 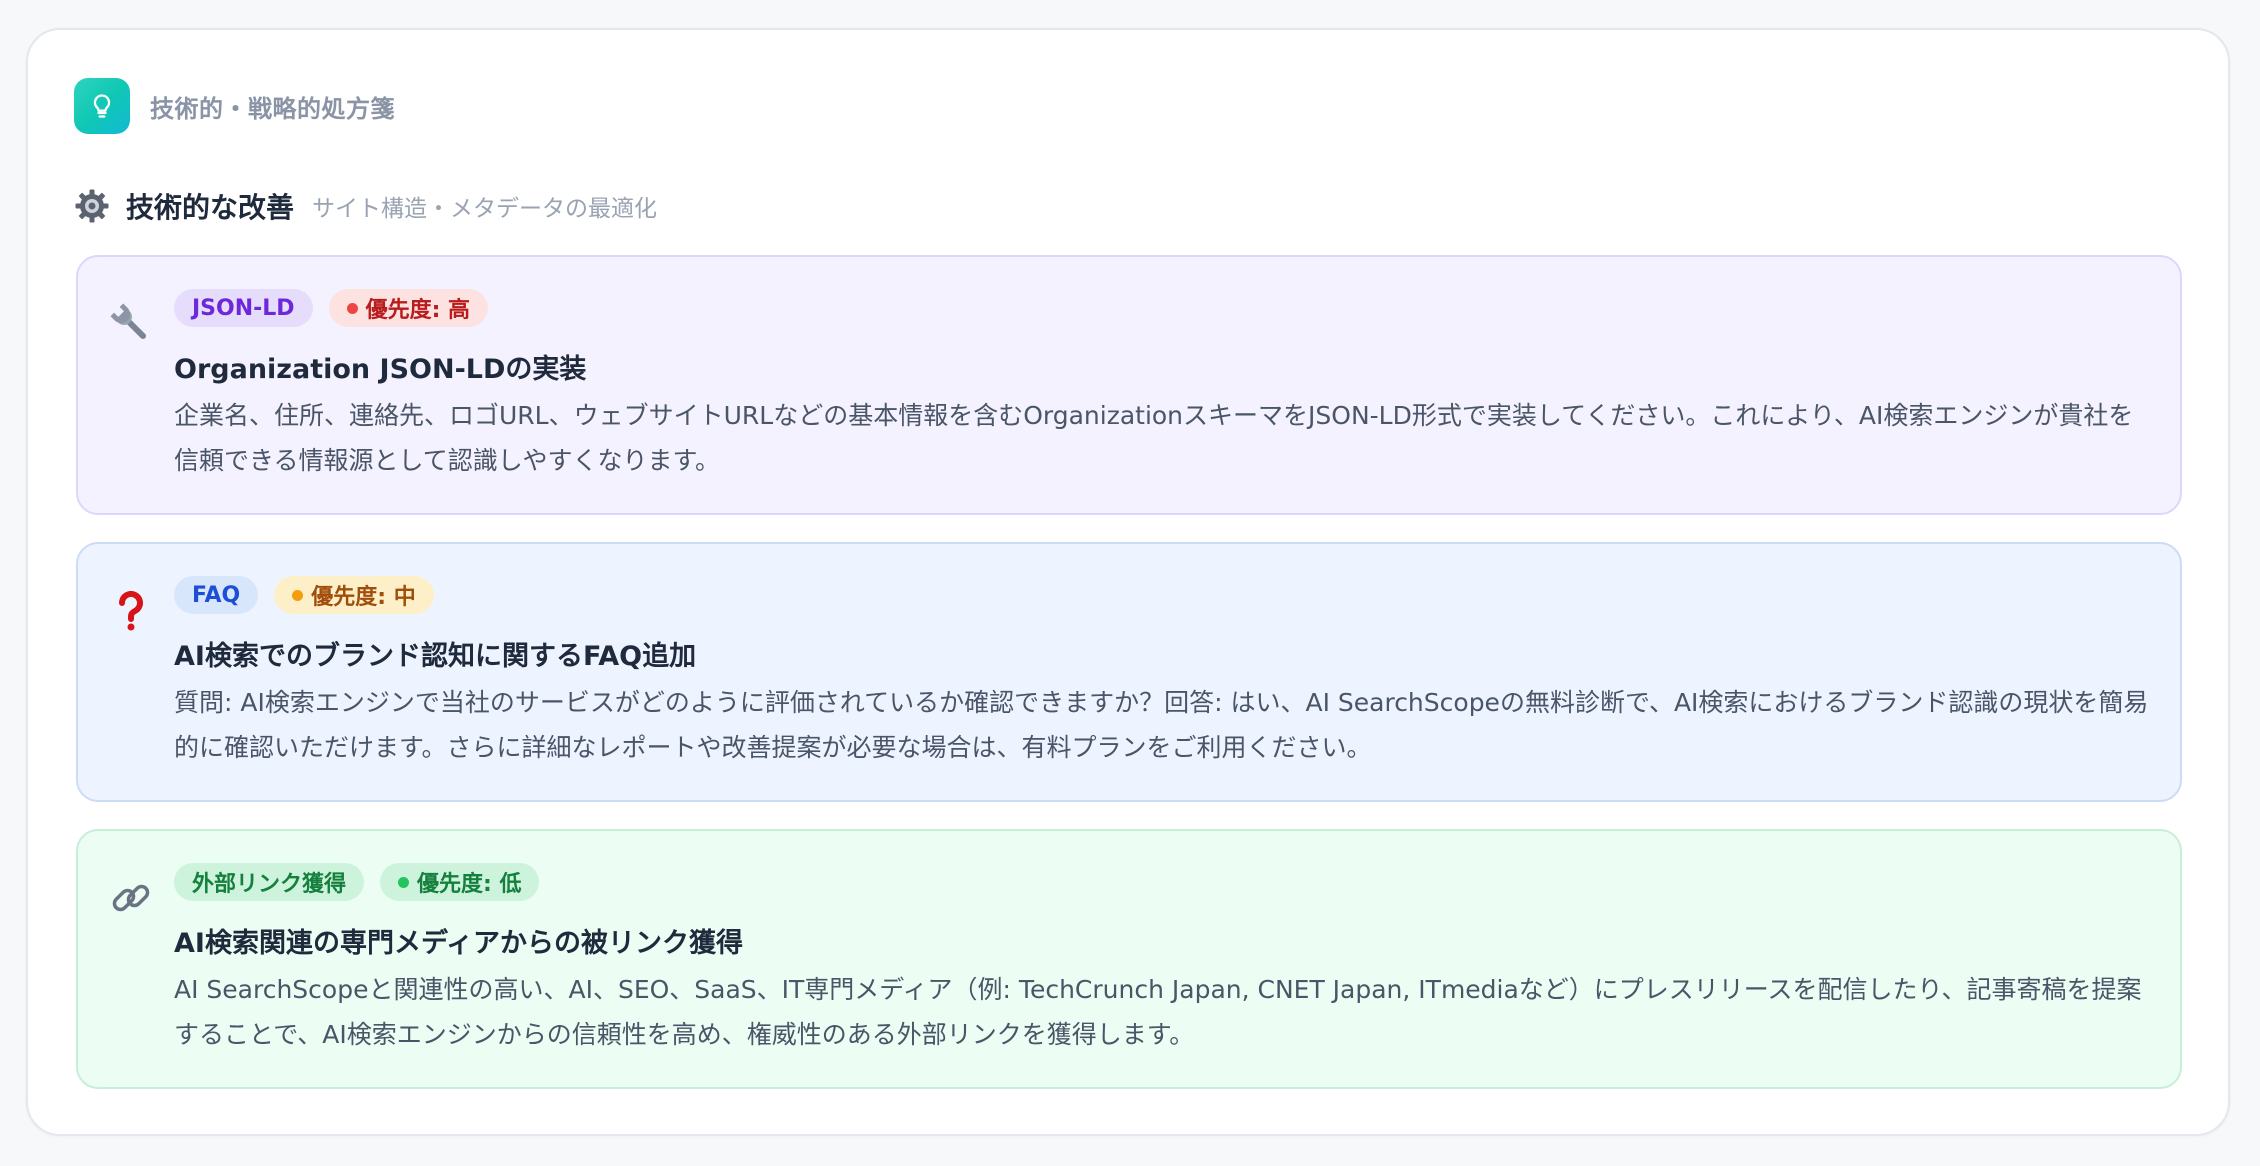 I want to click on wrench-icon, so click(x=131, y=324).